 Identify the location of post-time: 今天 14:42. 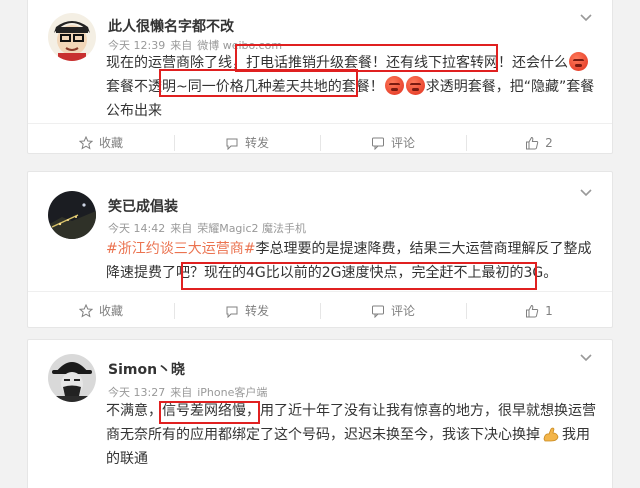
(136, 228).